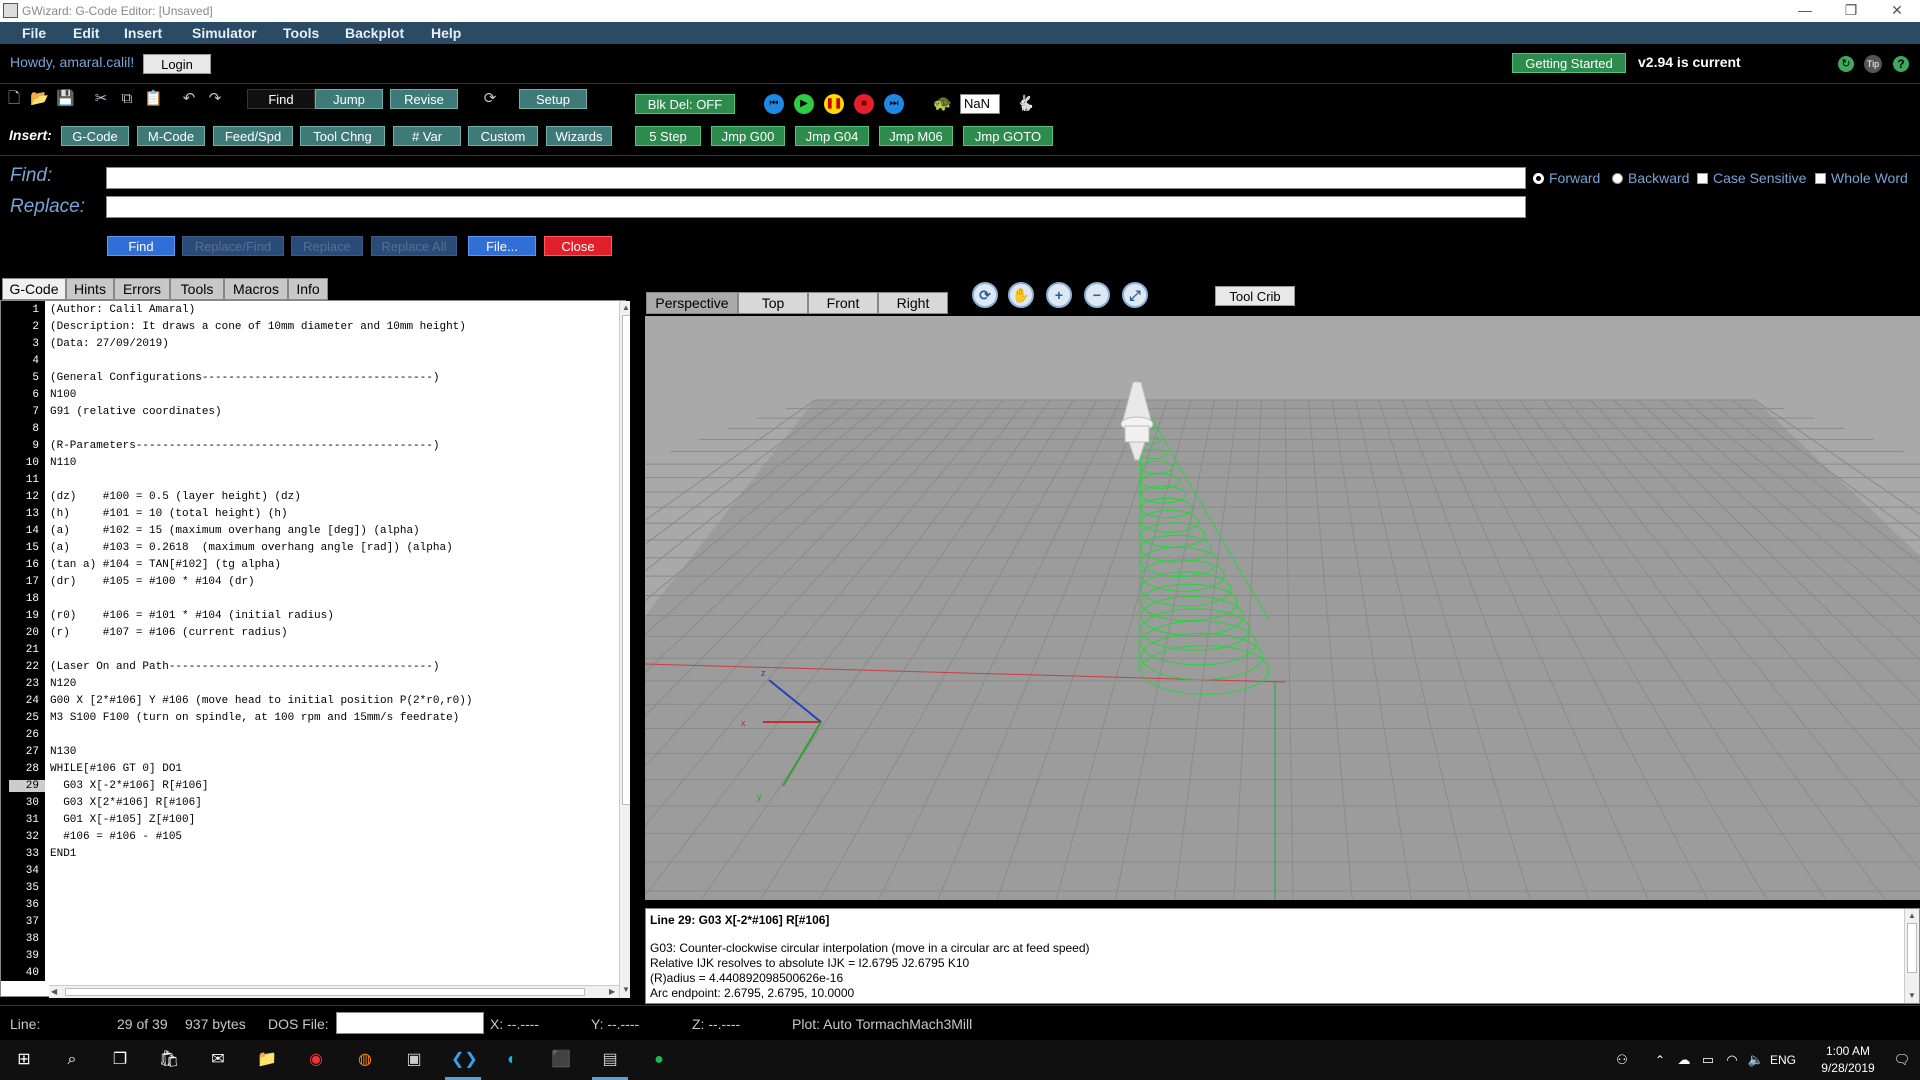  Describe the element at coordinates (832, 136) in the screenshot. I see `jump-g04-button: Jmp G04` at that location.